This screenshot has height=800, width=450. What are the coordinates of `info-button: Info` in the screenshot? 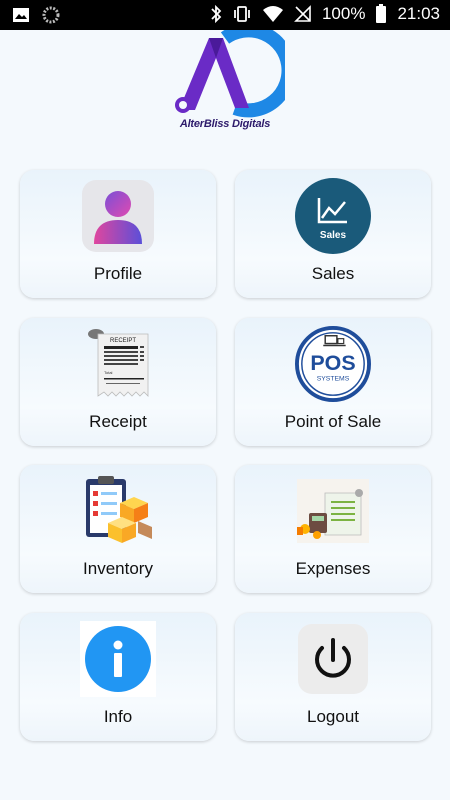 It's located at (118, 677).